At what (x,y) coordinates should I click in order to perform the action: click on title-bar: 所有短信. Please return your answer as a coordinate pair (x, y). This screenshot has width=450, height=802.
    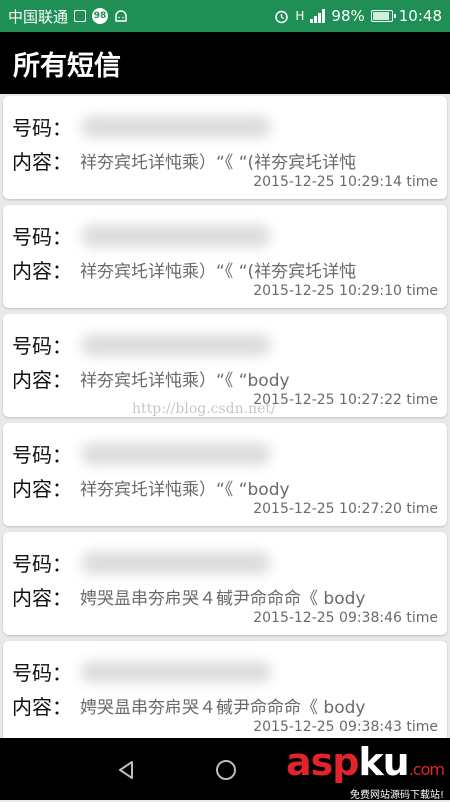
    Looking at the image, I should click on (225, 63).